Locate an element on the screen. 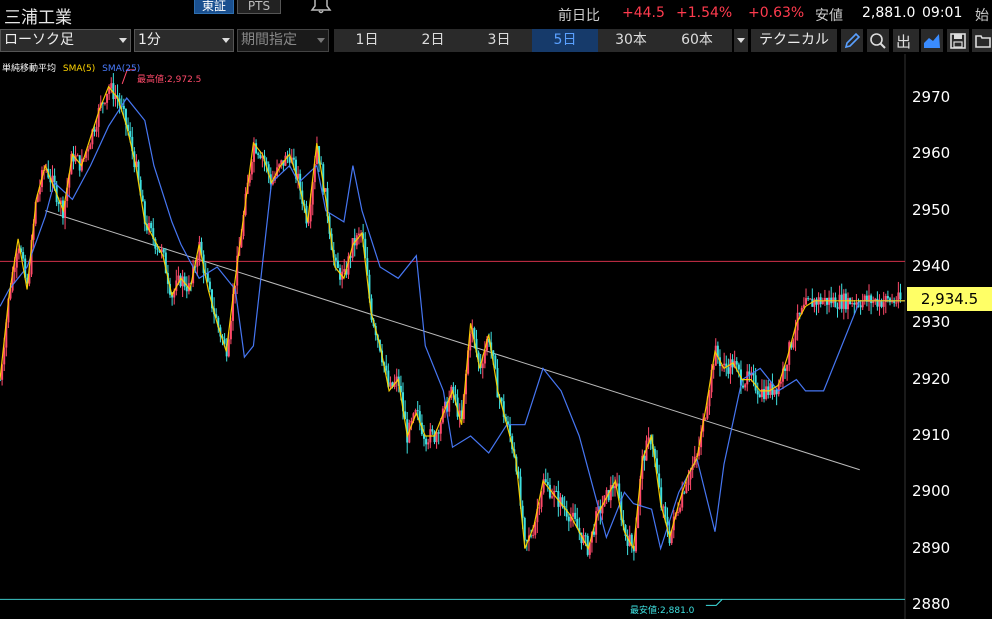 The height and width of the screenshot is (619, 992). low-price-value: 2,881.0 is located at coordinates (889, 13).